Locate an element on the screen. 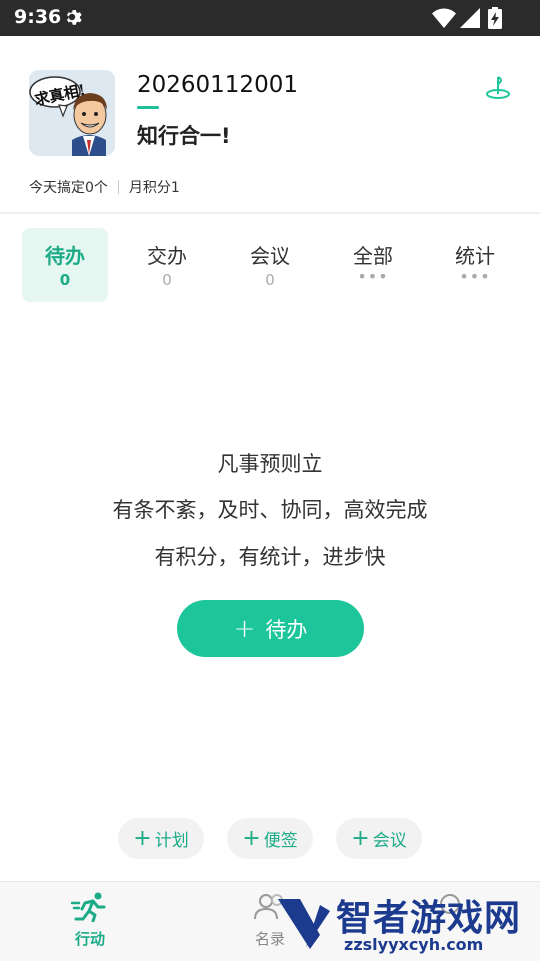 This screenshot has width=540, height=961. nav-action: 行动 is located at coordinates (90, 920).